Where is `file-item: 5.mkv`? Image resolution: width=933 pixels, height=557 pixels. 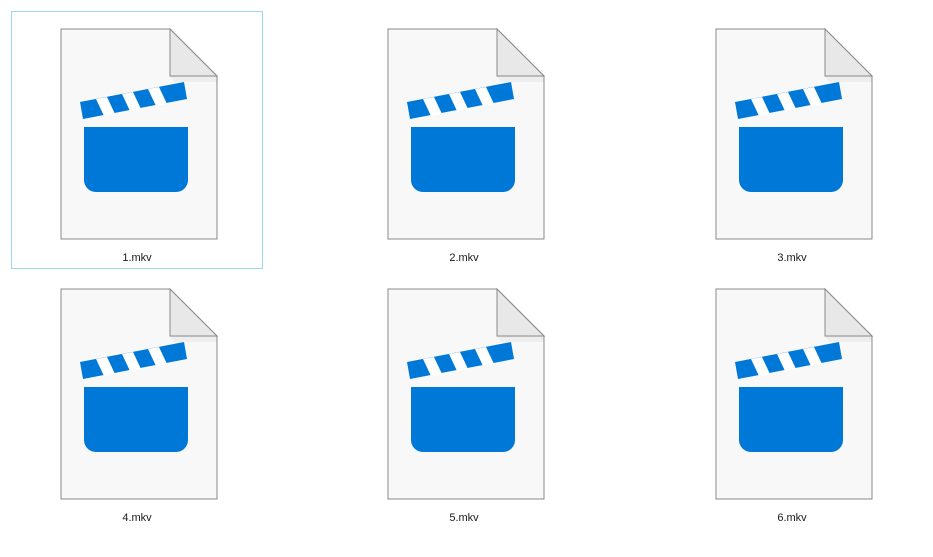
file-item: 5.mkv is located at coordinates (464, 400).